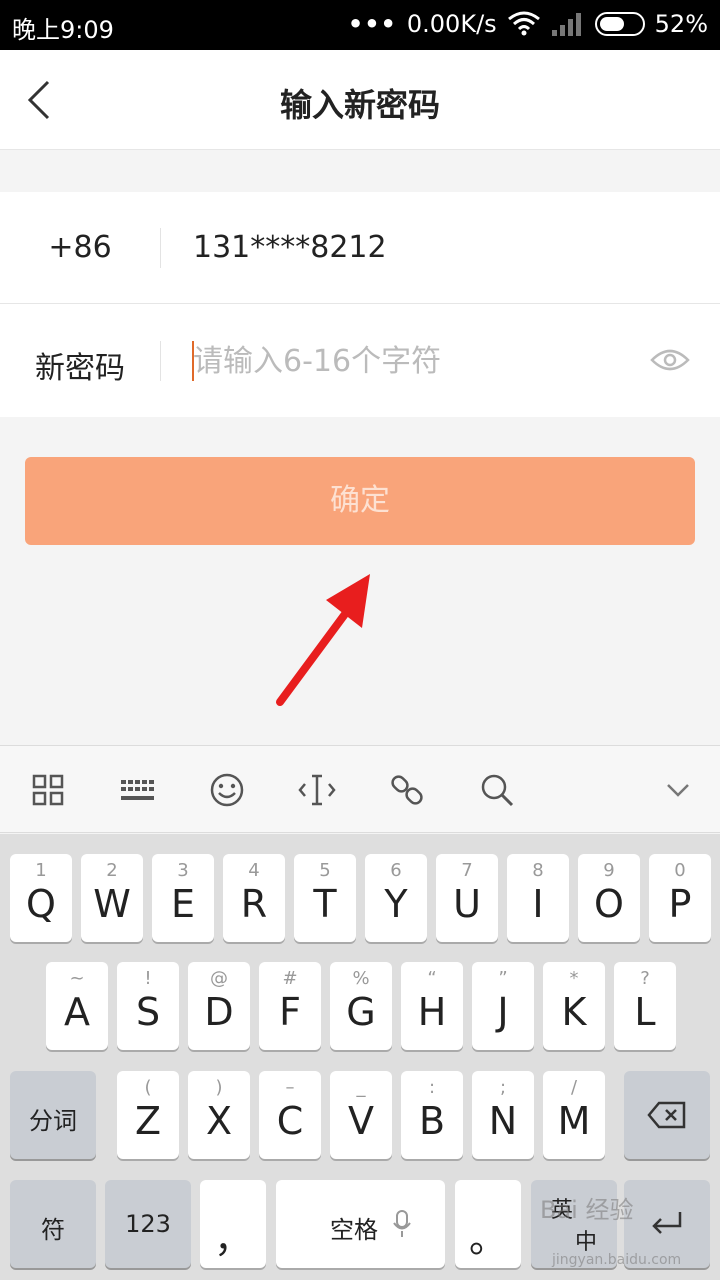 This screenshot has height=1280, width=720. I want to click on status-bar: 晚上9:09 ••• 0.00K/s 52%, so click(360, 25).